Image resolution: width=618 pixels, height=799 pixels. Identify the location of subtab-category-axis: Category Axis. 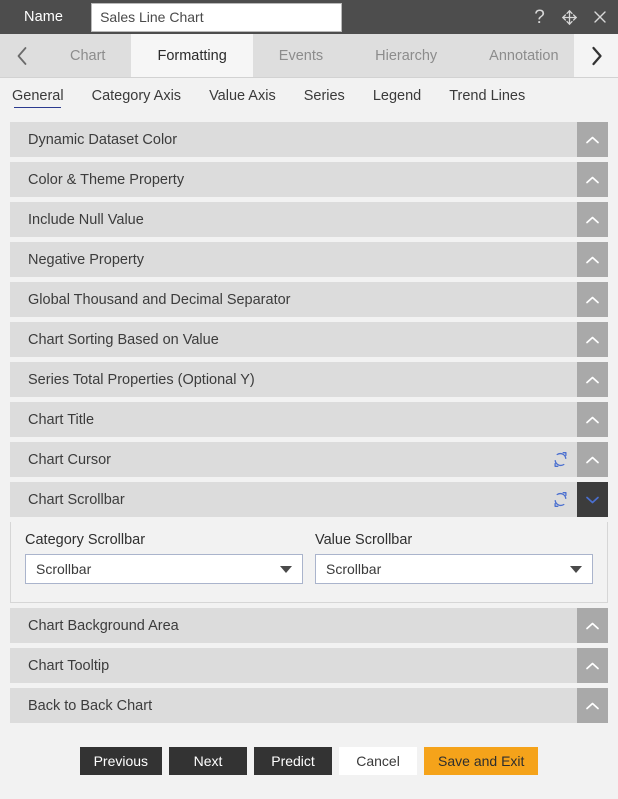
(136, 98).